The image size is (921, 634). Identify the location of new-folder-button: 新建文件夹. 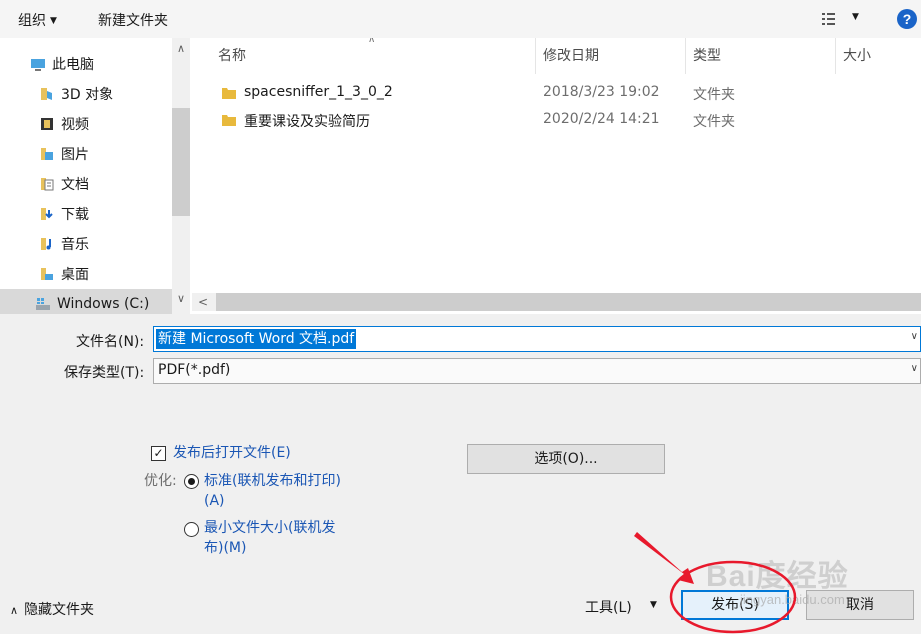
(133, 20).